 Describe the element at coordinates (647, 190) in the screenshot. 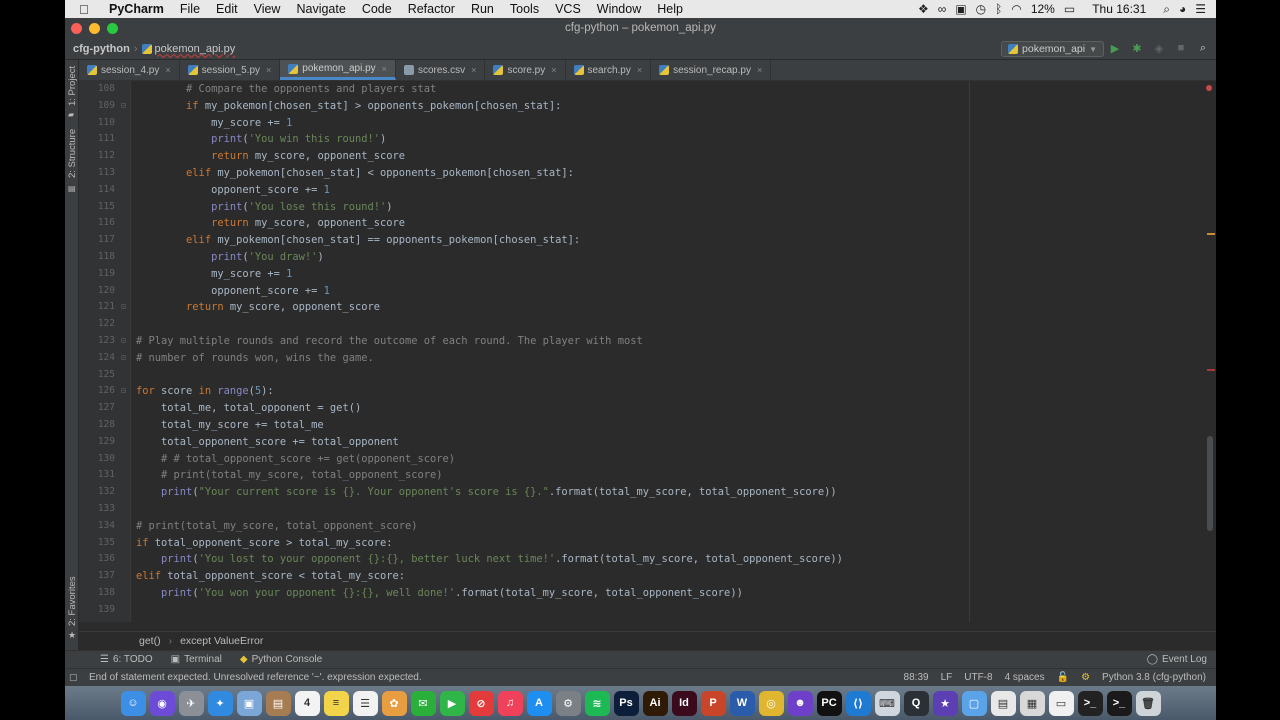

I see `code-line: 114 opponent_score += 1` at that location.